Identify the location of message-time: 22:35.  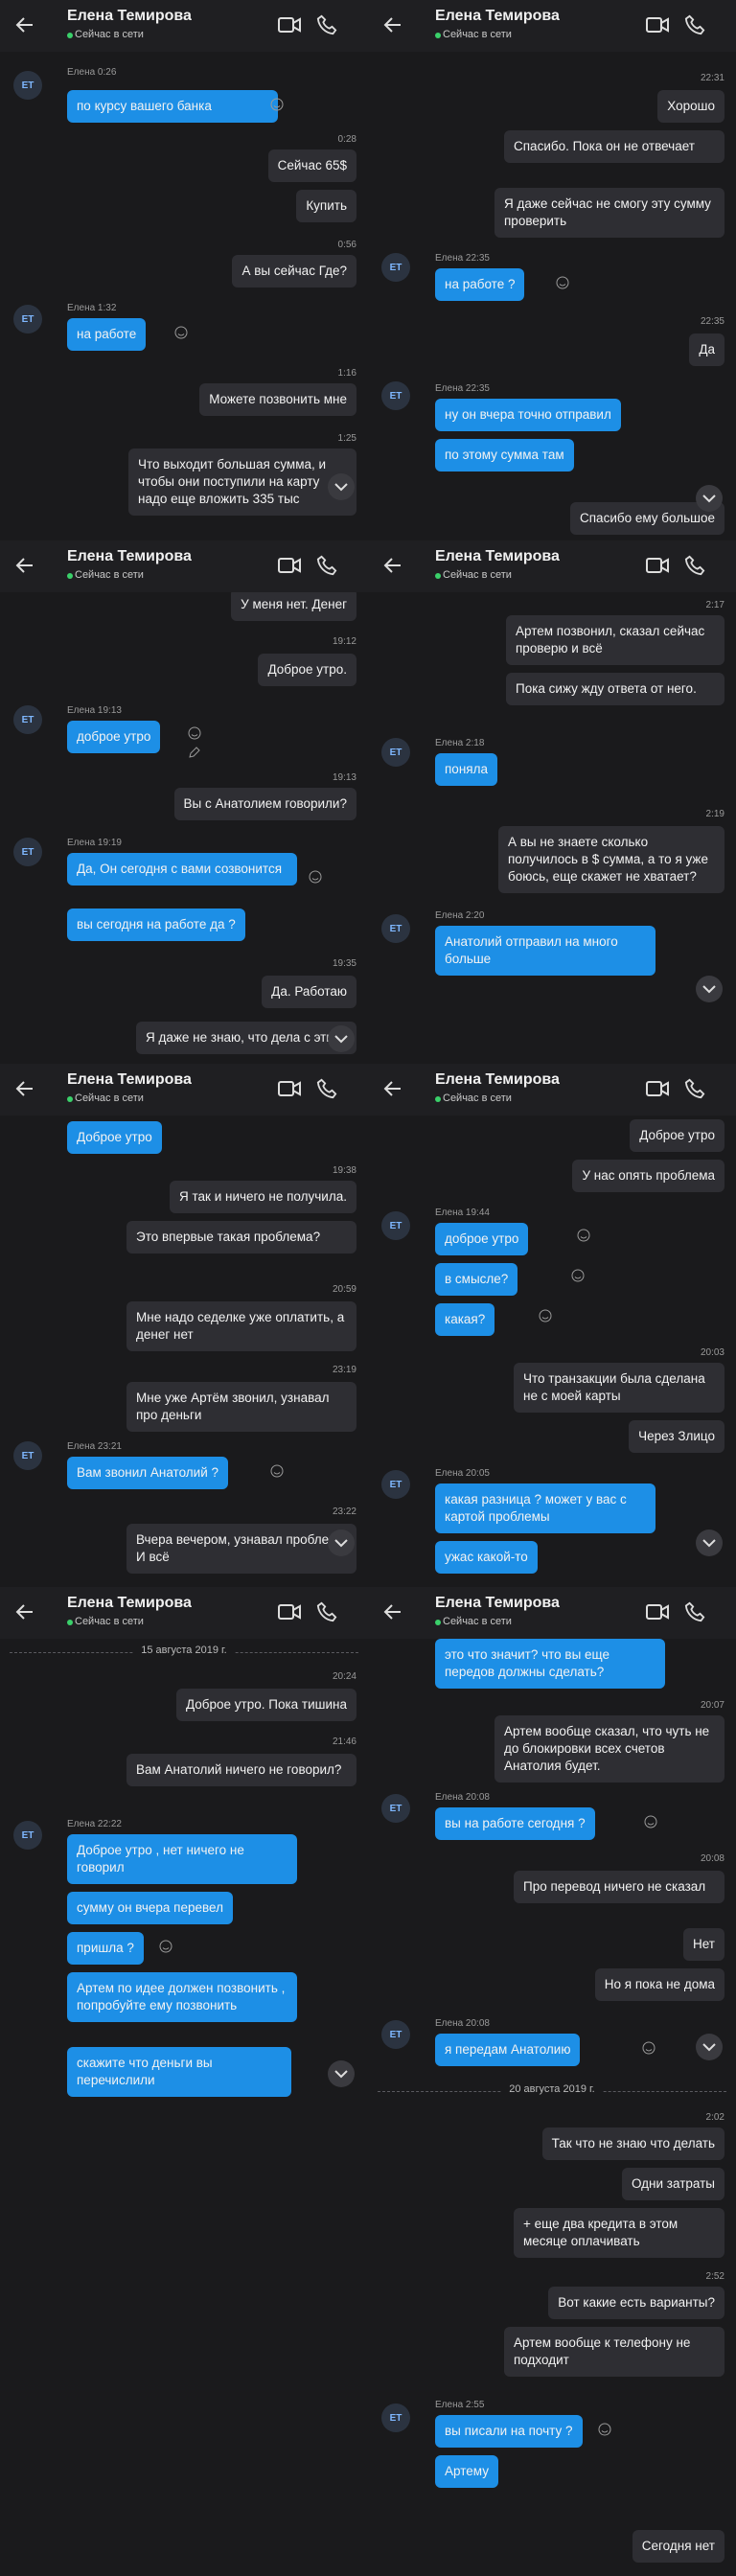
(712, 321).